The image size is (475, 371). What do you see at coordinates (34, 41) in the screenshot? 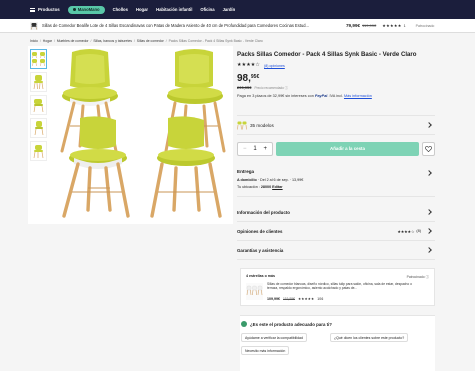
I see `breadcrumb-item: Inicio` at bounding box center [34, 41].